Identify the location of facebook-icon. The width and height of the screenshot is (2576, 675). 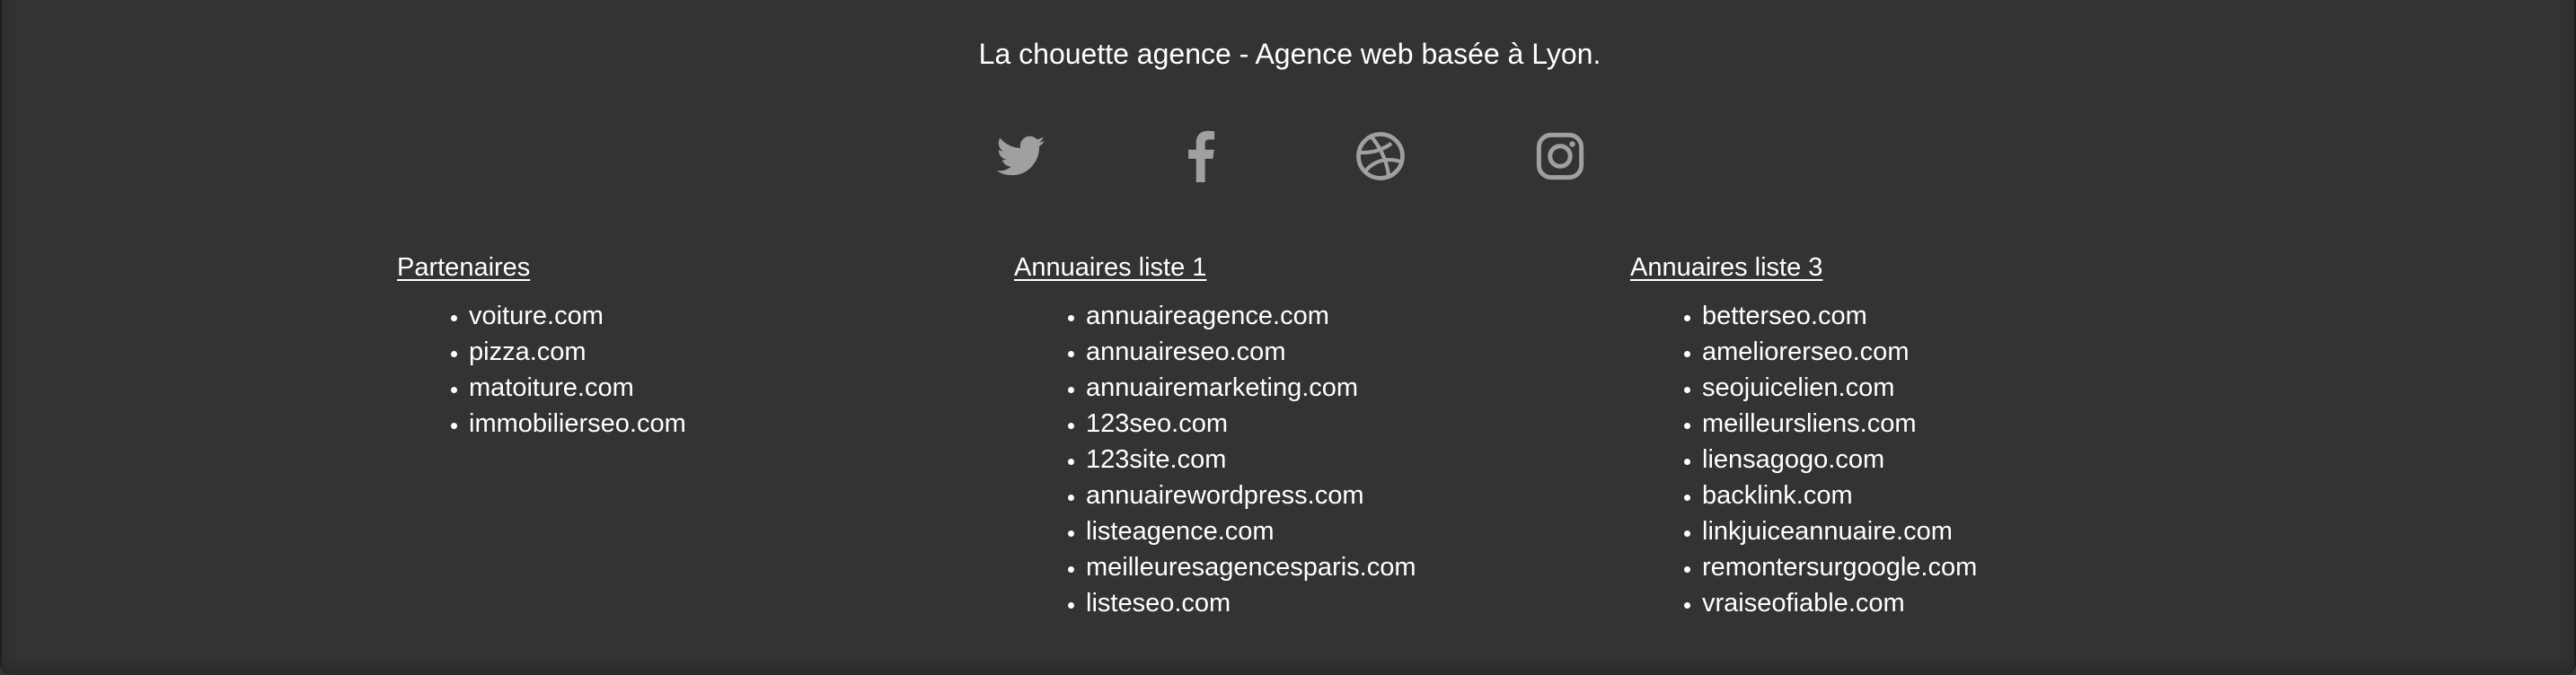
(1201, 156).